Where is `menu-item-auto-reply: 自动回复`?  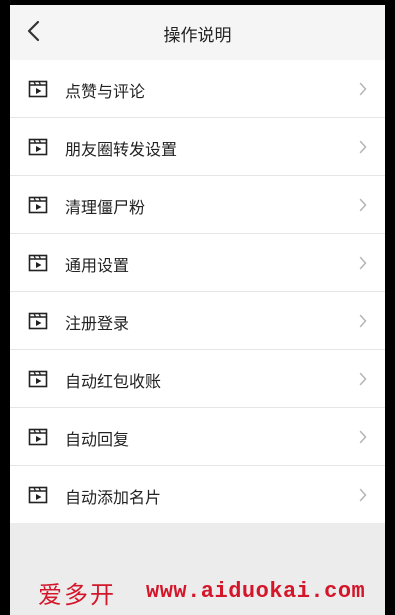 menu-item-auto-reply: 自动回复 is located at coordinates (197, 437).